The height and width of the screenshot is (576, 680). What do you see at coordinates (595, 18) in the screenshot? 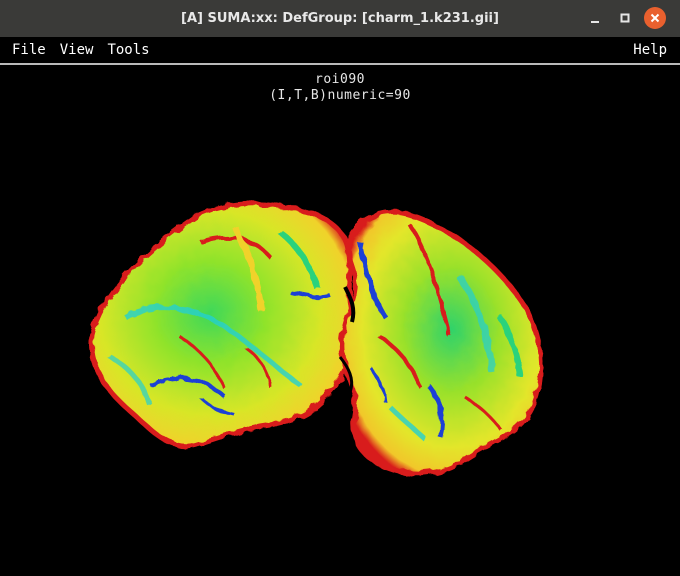
I see `minimize-button` at bounding box center [595, 18].